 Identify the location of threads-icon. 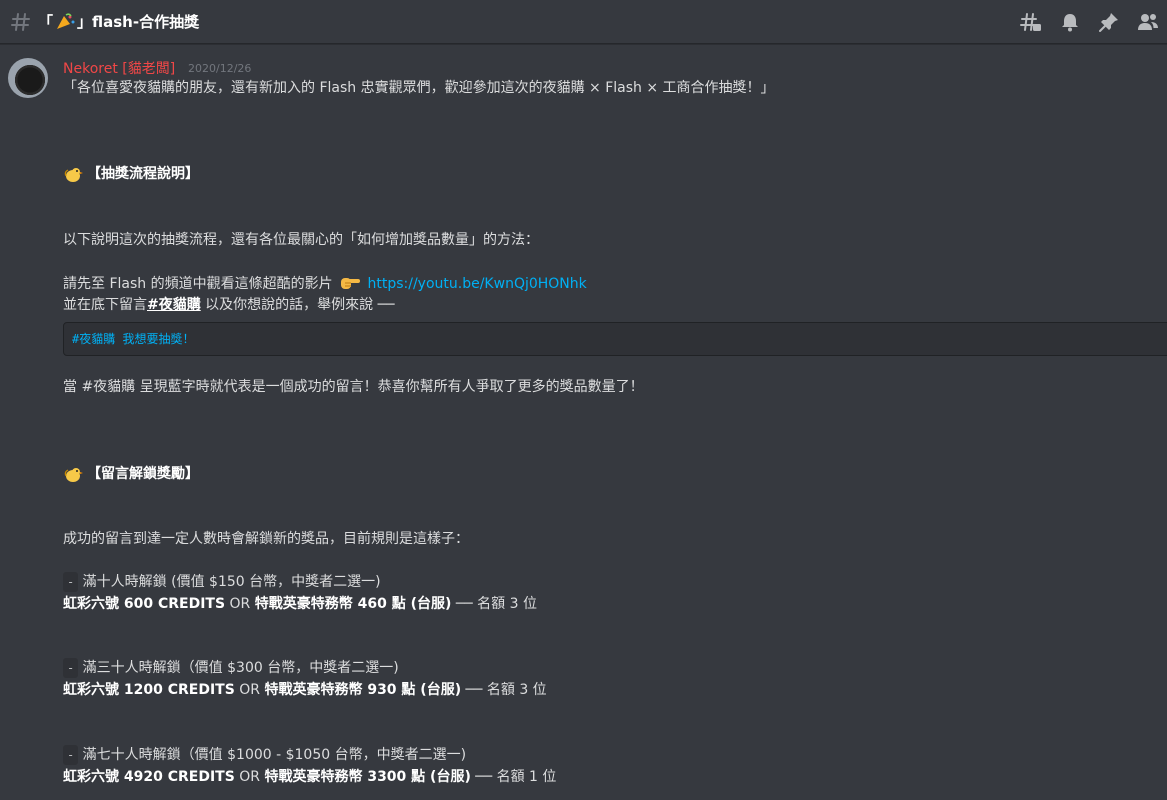
(1031, 22).